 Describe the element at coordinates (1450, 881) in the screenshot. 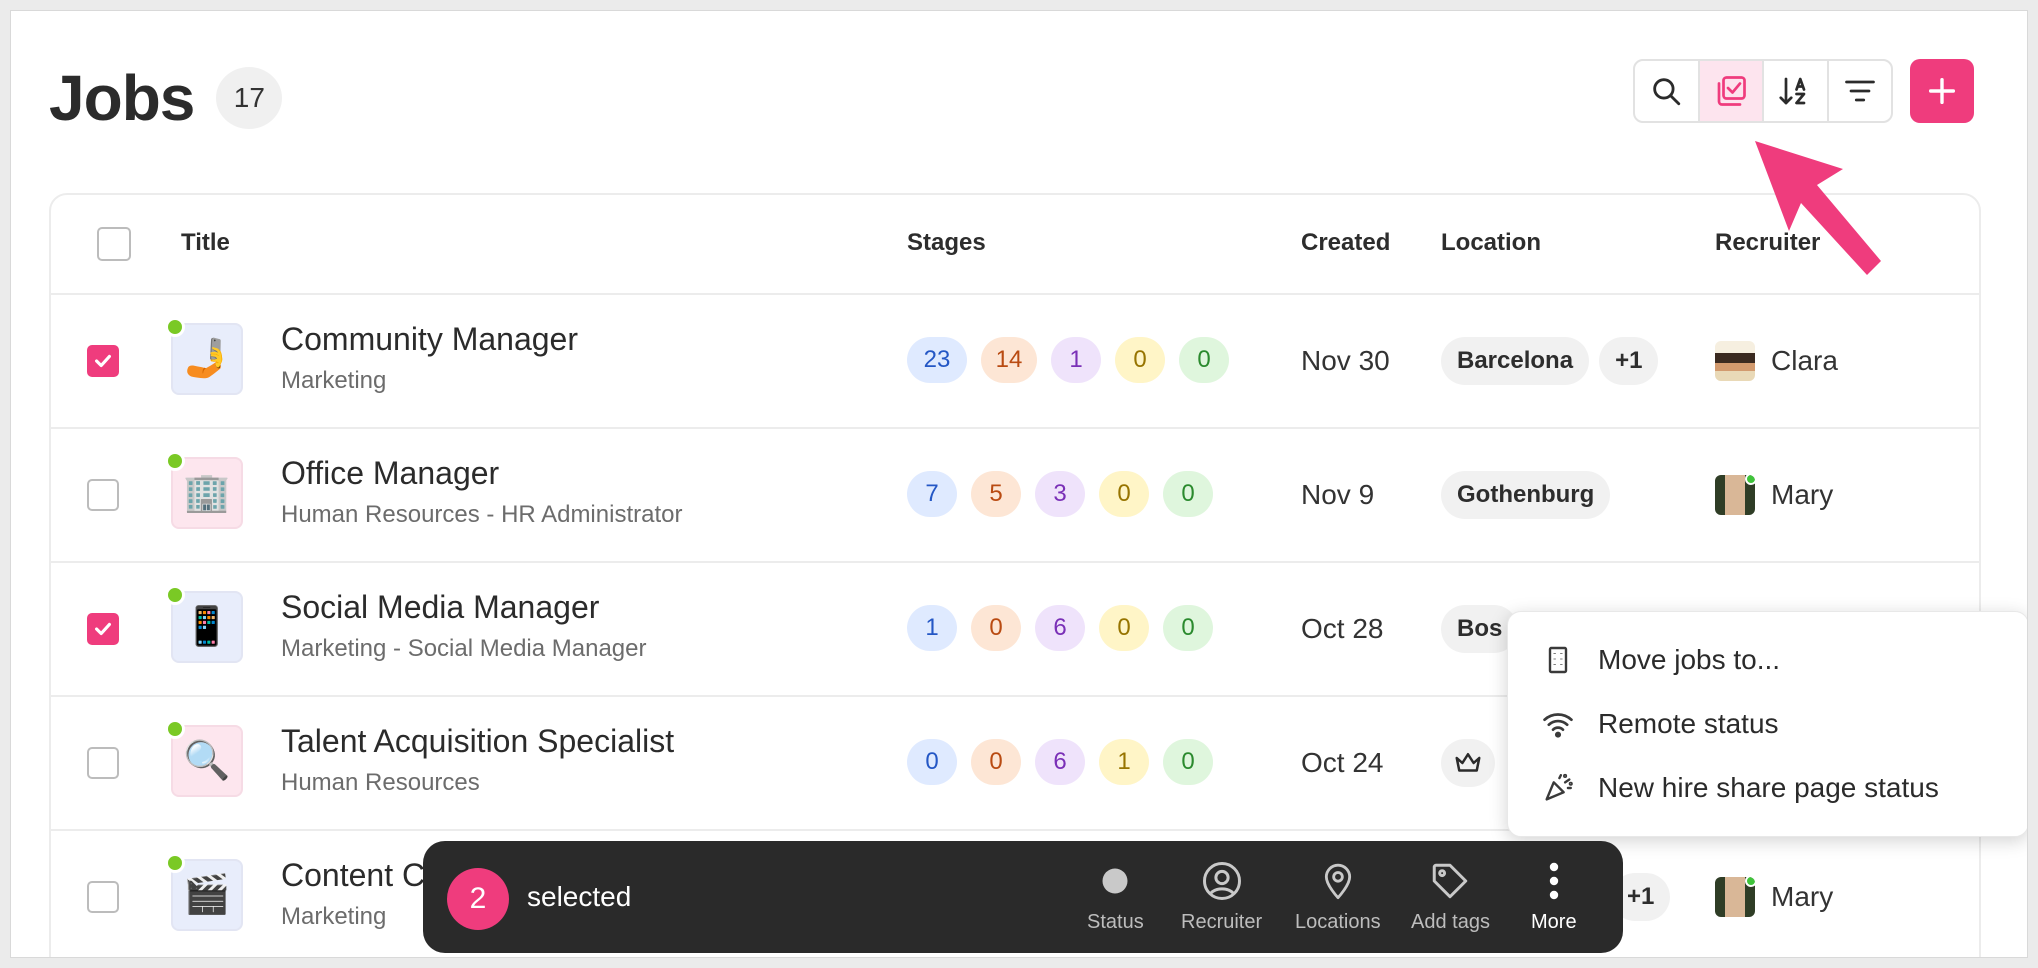

I see `tag-icon` at that location.